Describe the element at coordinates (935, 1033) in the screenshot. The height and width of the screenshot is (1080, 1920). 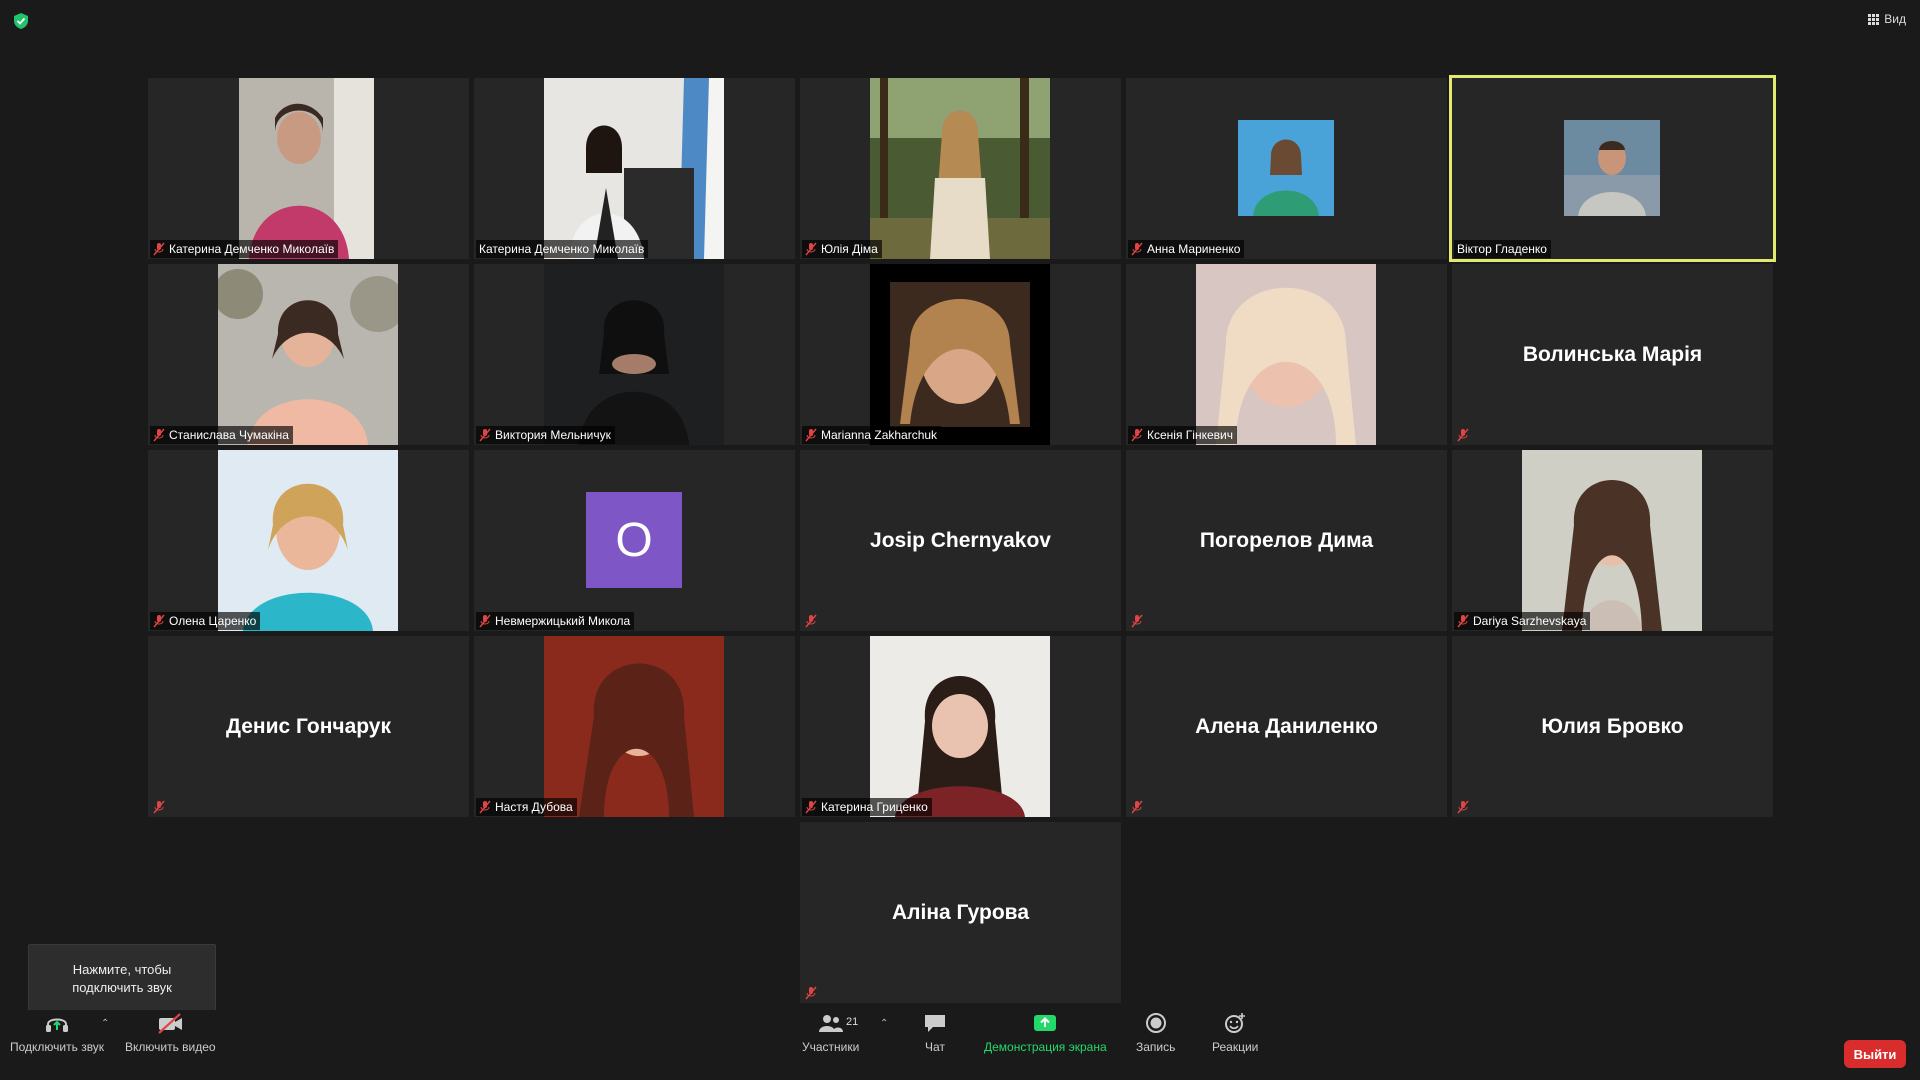
I see `chat-button: Чат` at that location.